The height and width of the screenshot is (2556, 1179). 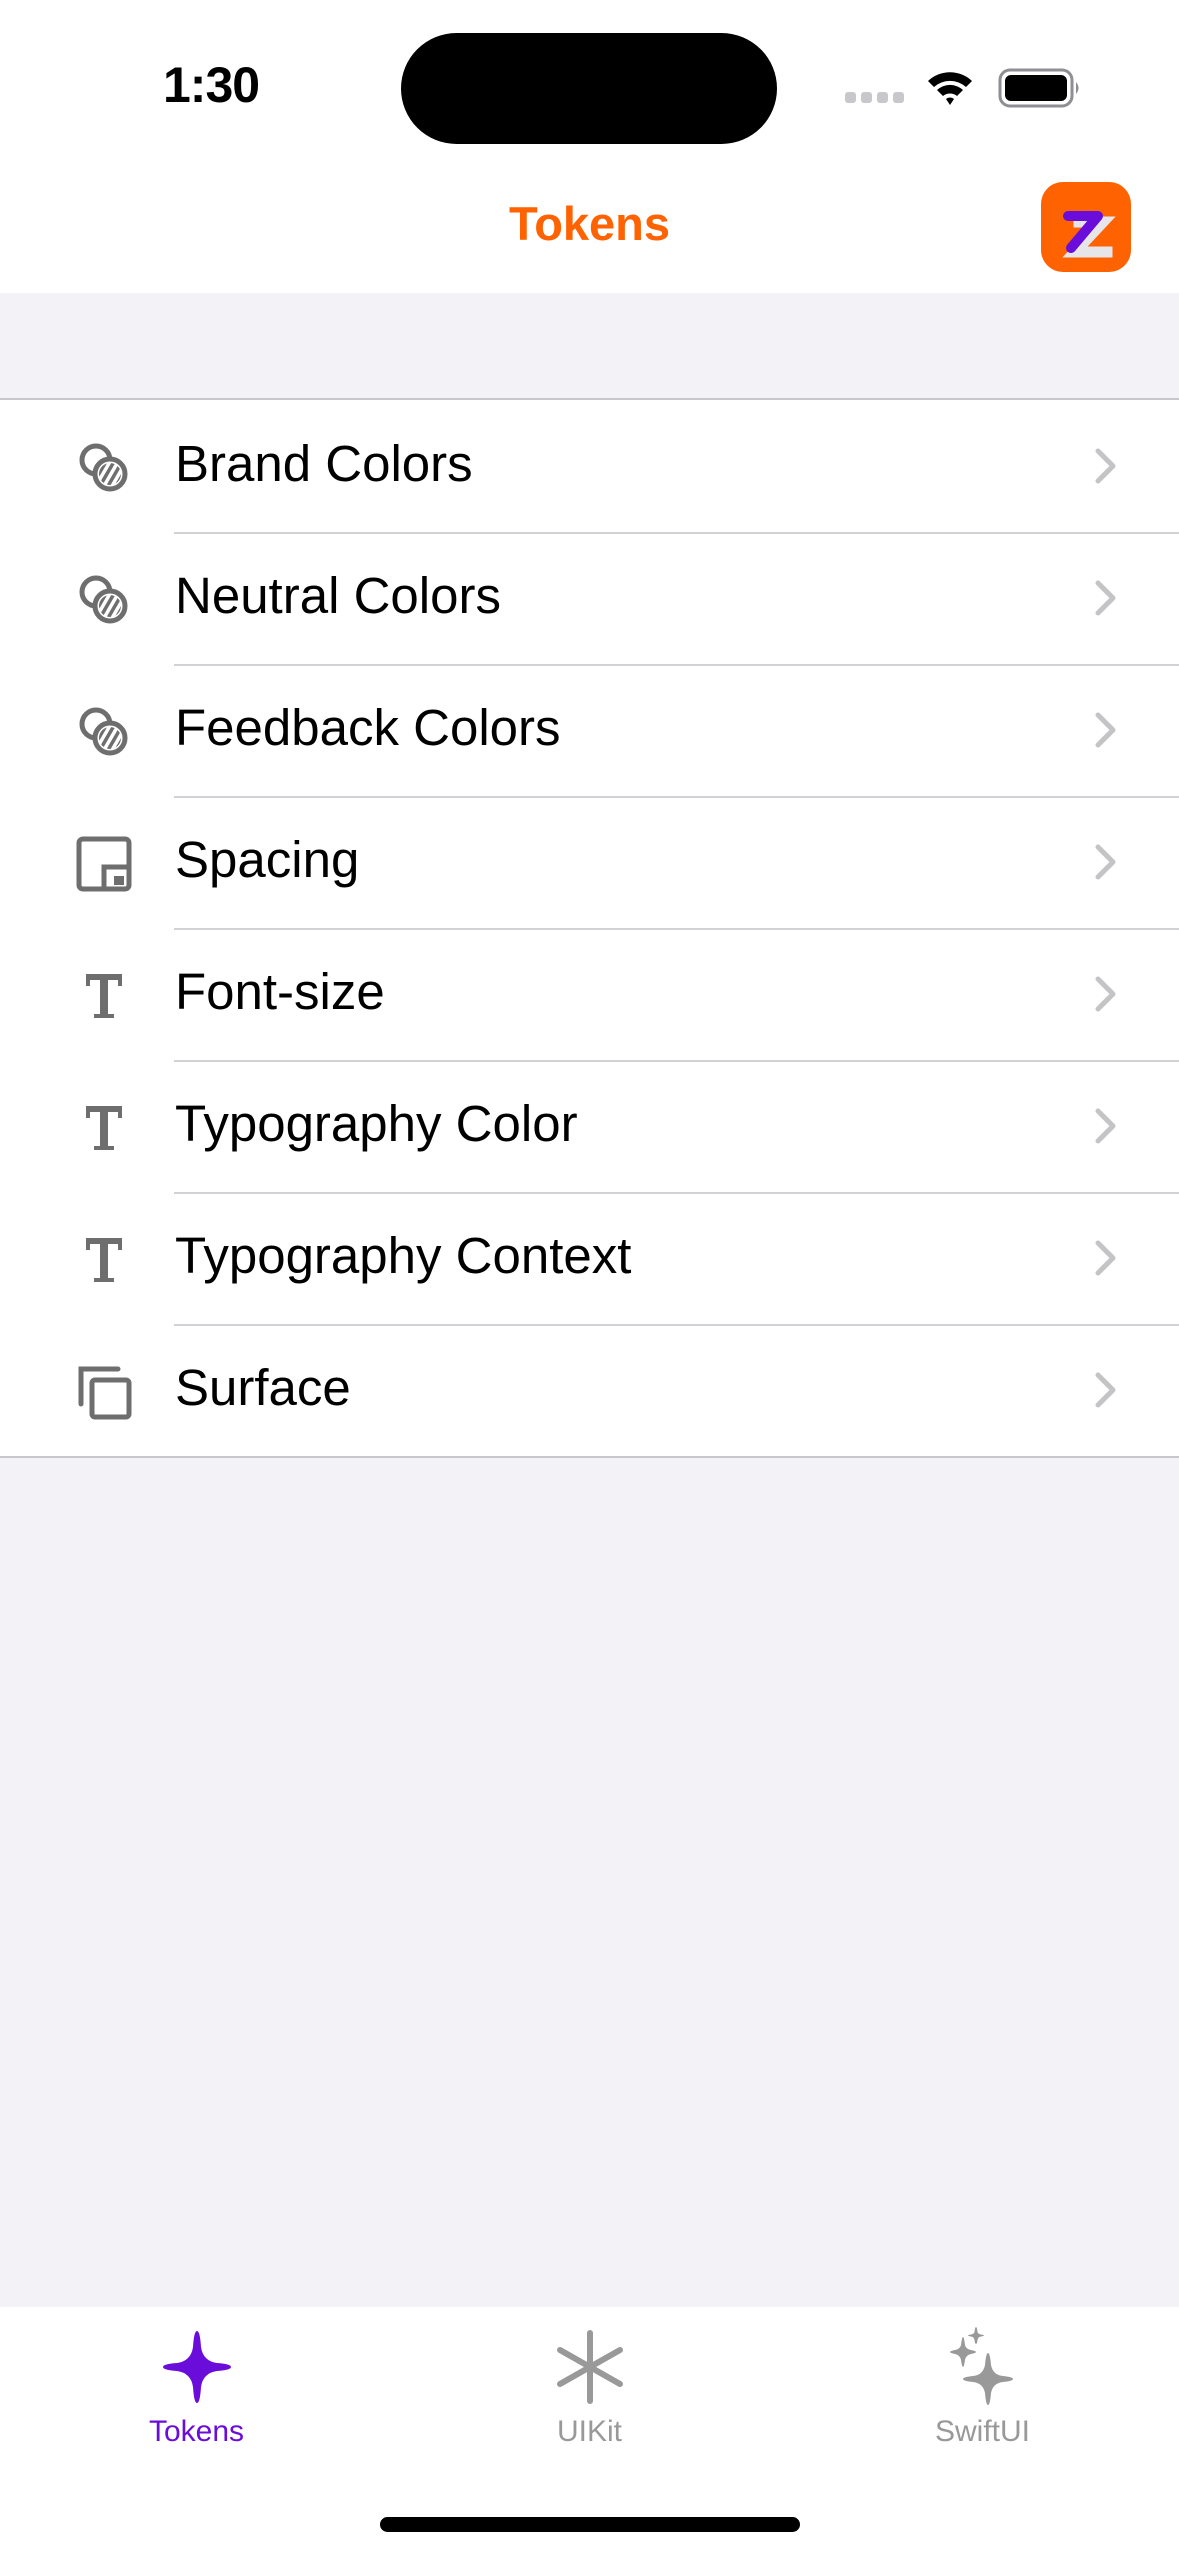 I want to click on wifi-icon, so click(x=950, y=88).